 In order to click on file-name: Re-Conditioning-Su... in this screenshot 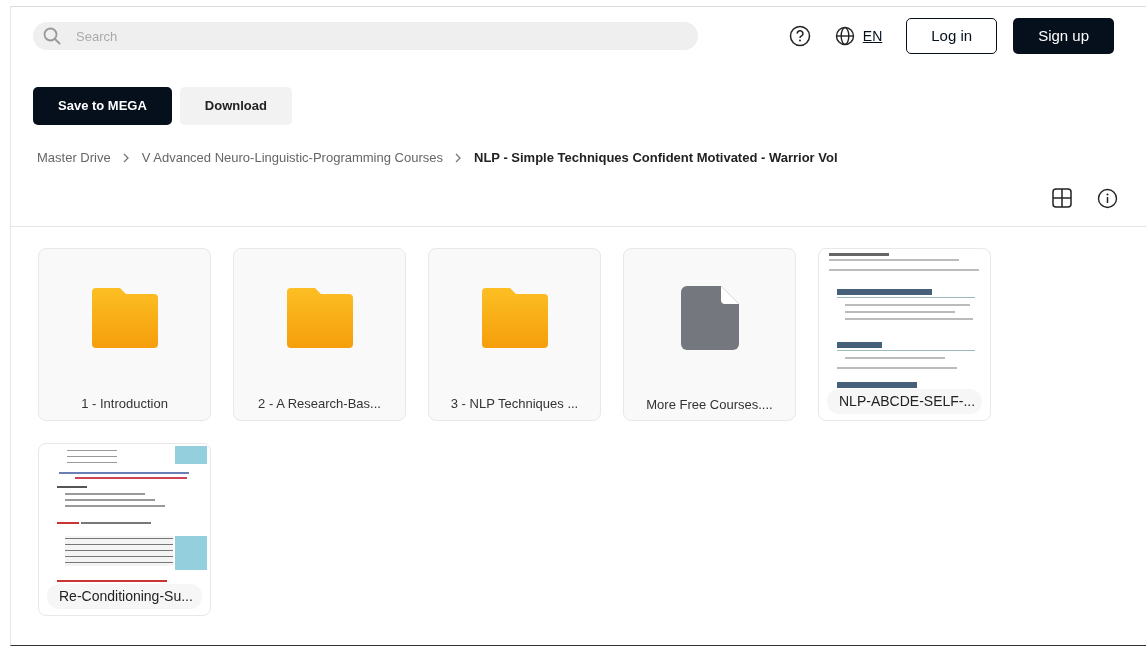, I will do `click(124, 596)`.